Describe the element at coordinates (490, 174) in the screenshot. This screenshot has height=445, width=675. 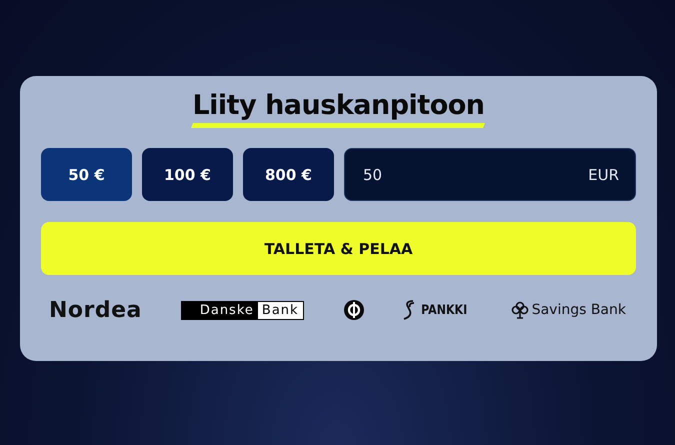
I see `amount-field: 50 EUR` at that location.